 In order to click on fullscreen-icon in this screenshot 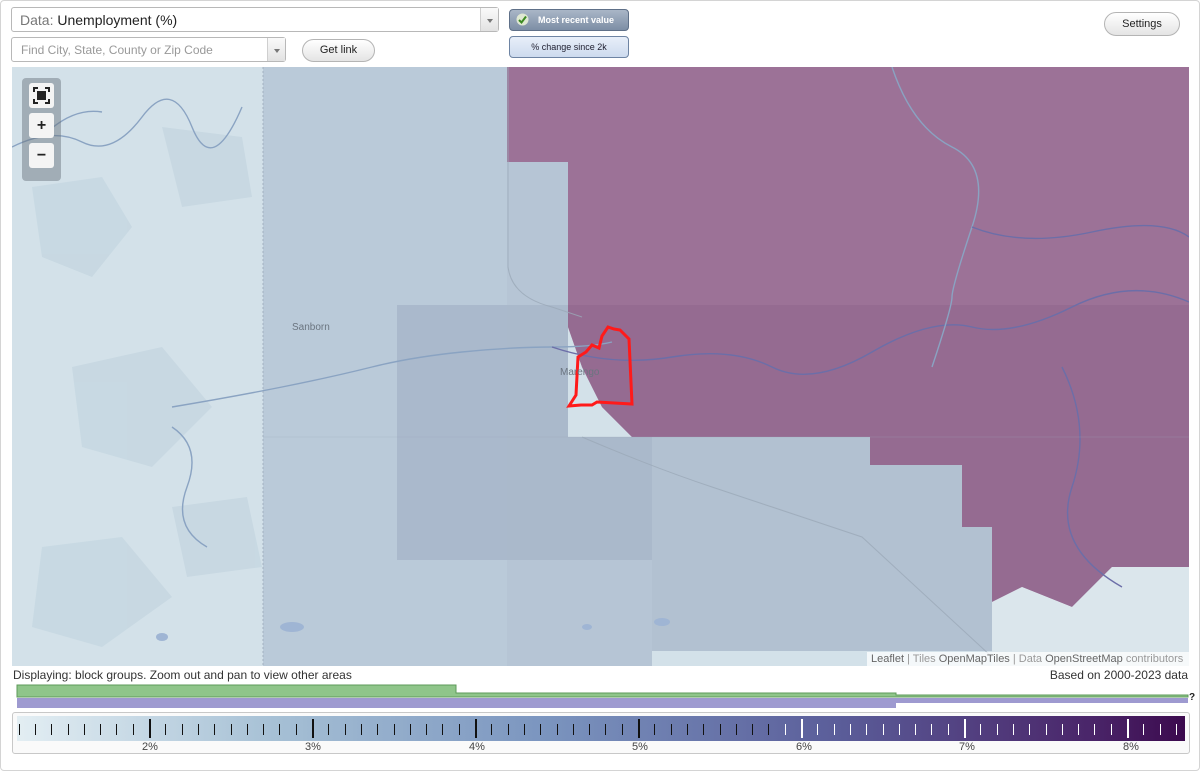, I will do `click(41, 95)`.